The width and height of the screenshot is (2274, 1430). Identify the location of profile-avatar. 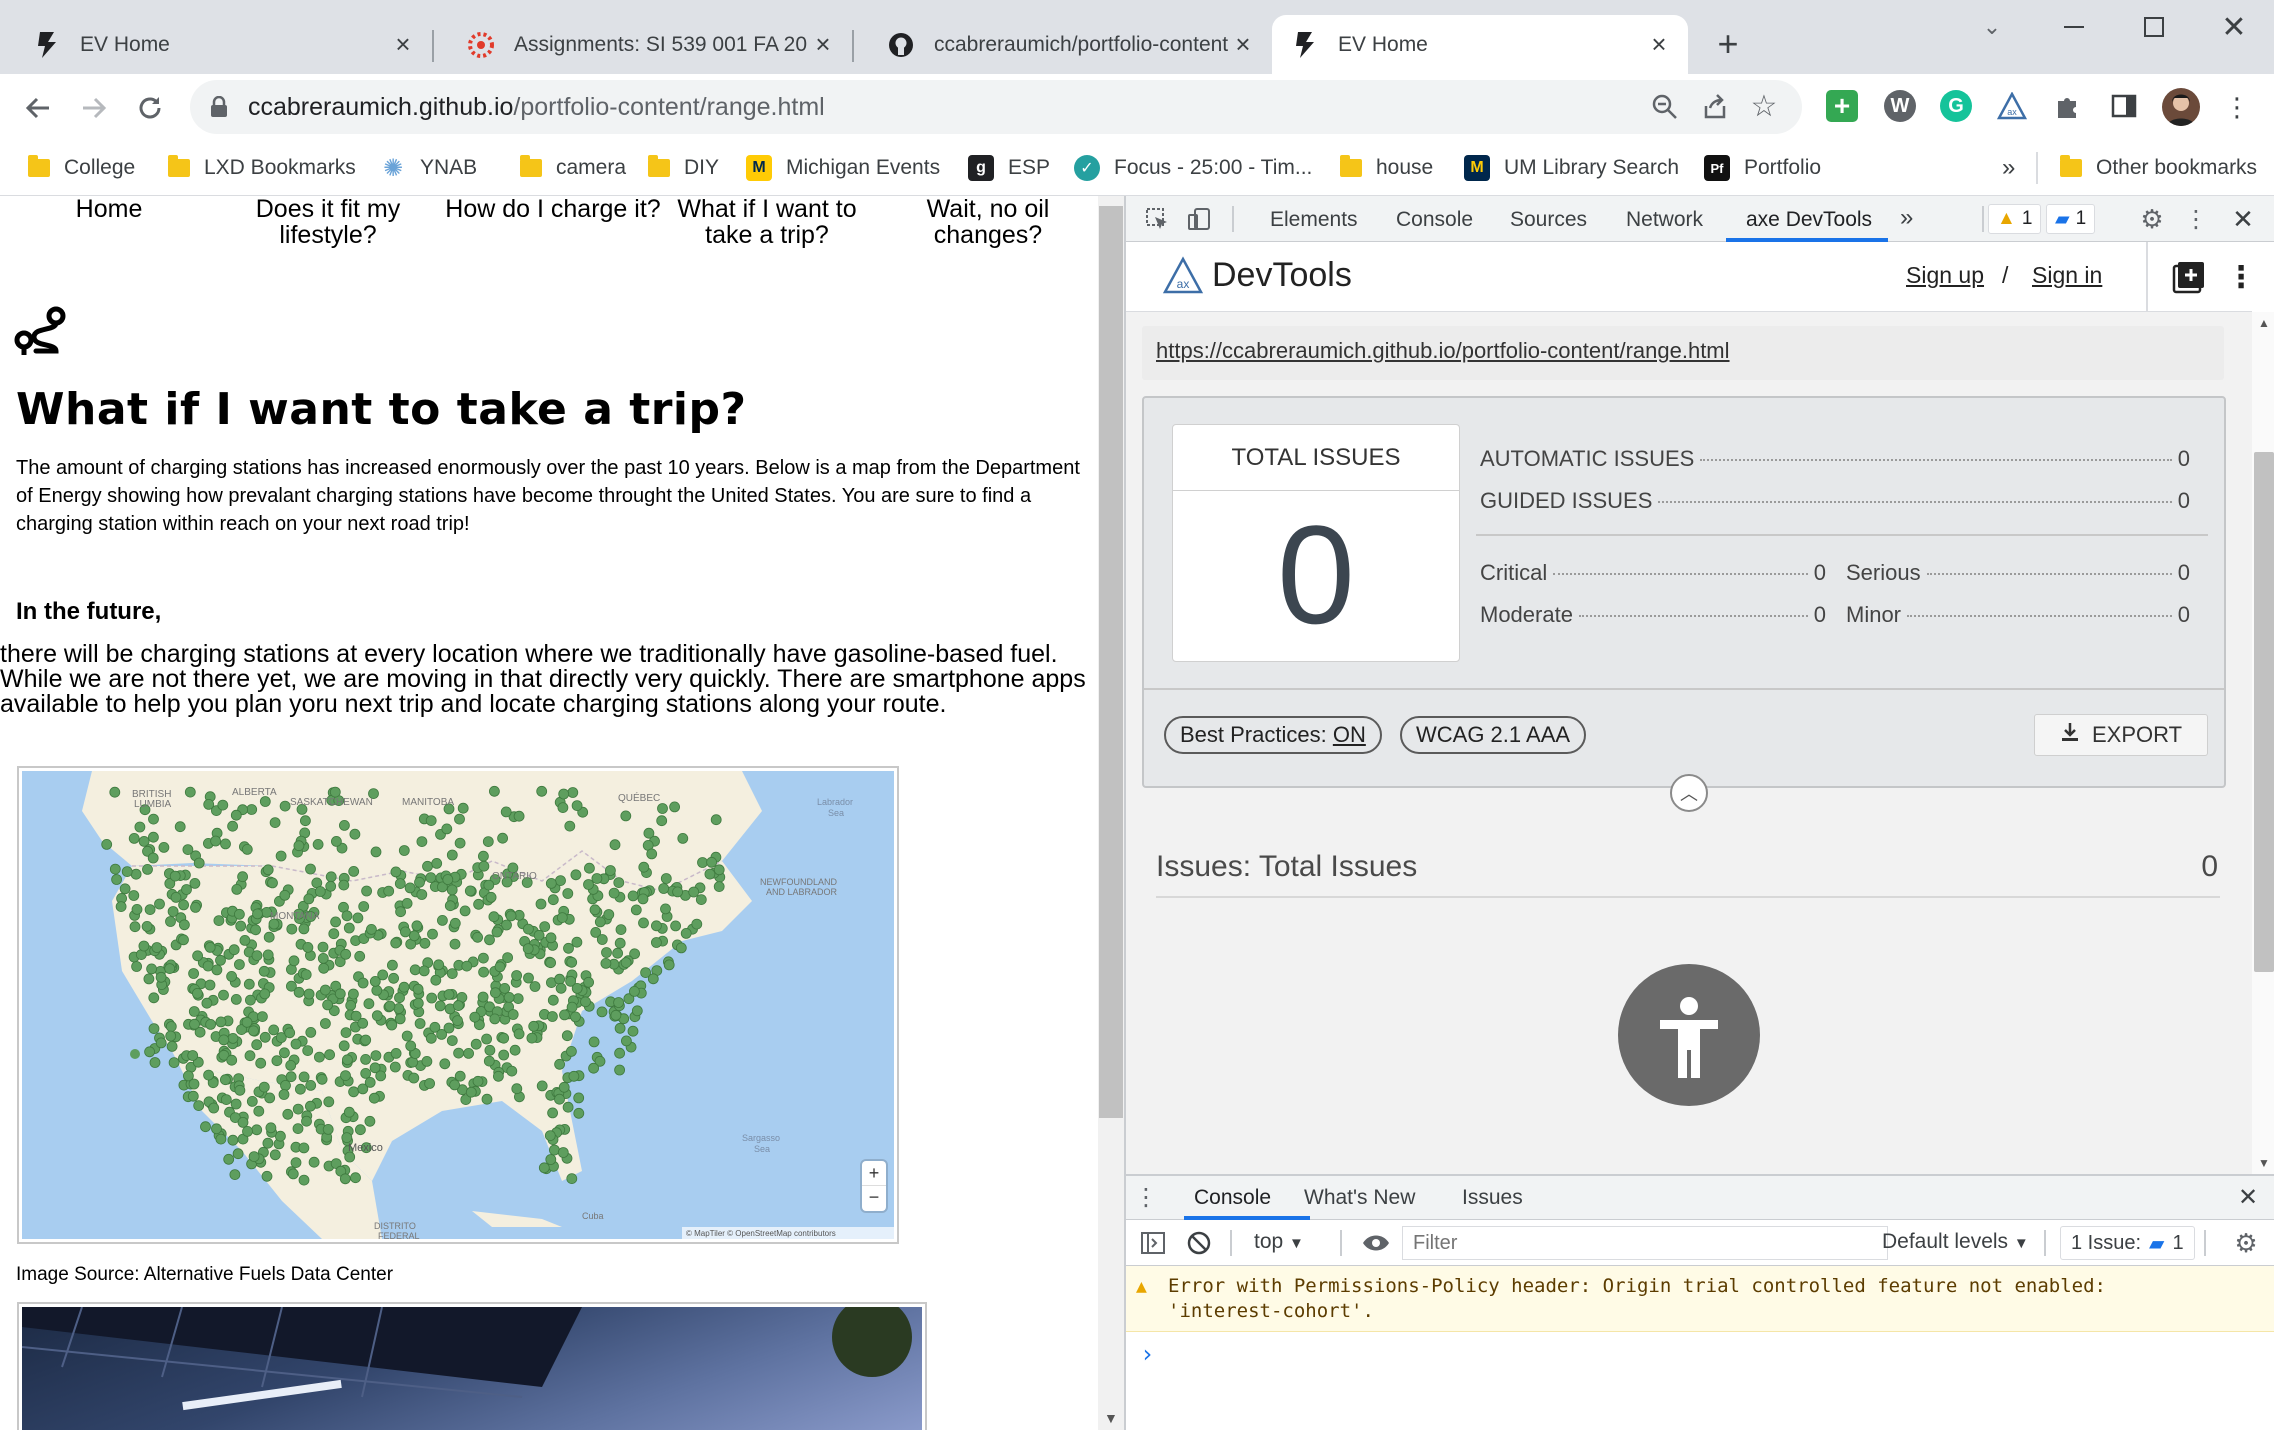
(2181, 107).